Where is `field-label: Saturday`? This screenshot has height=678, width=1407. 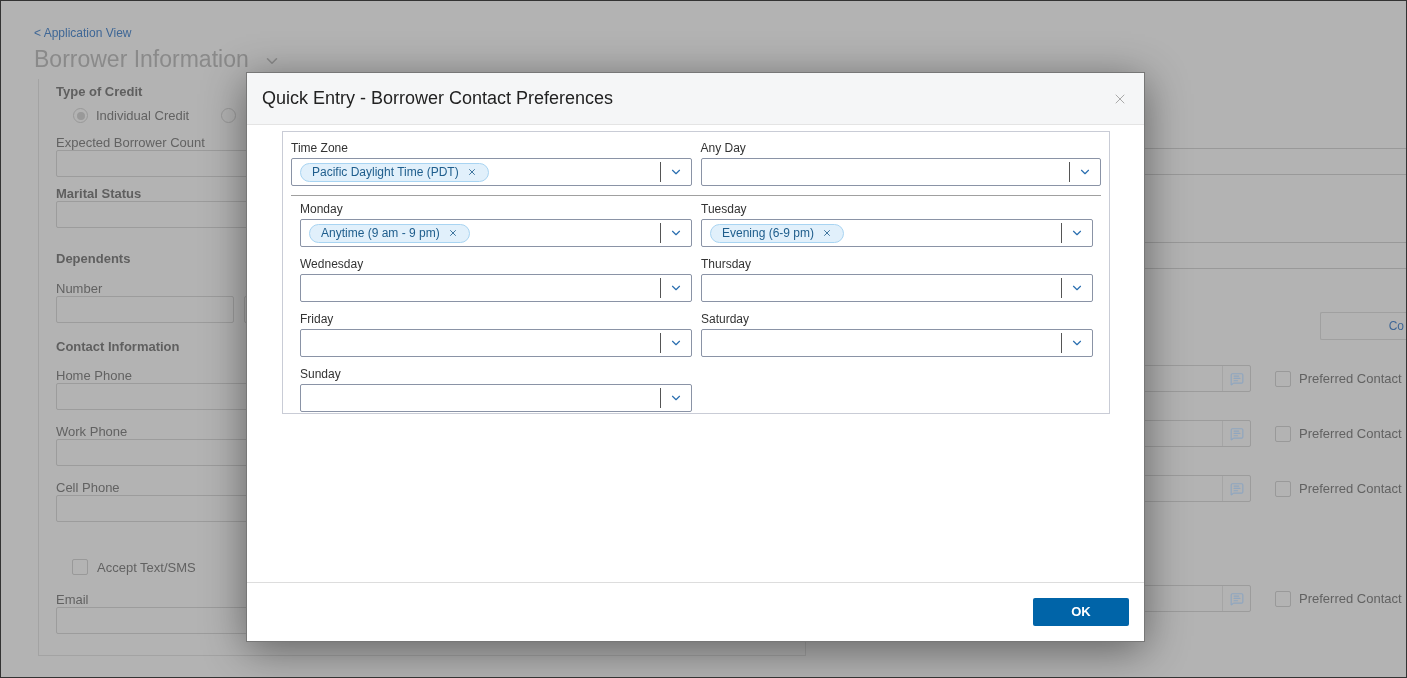 field-label: Saturday is located at coordinates (726, 319).